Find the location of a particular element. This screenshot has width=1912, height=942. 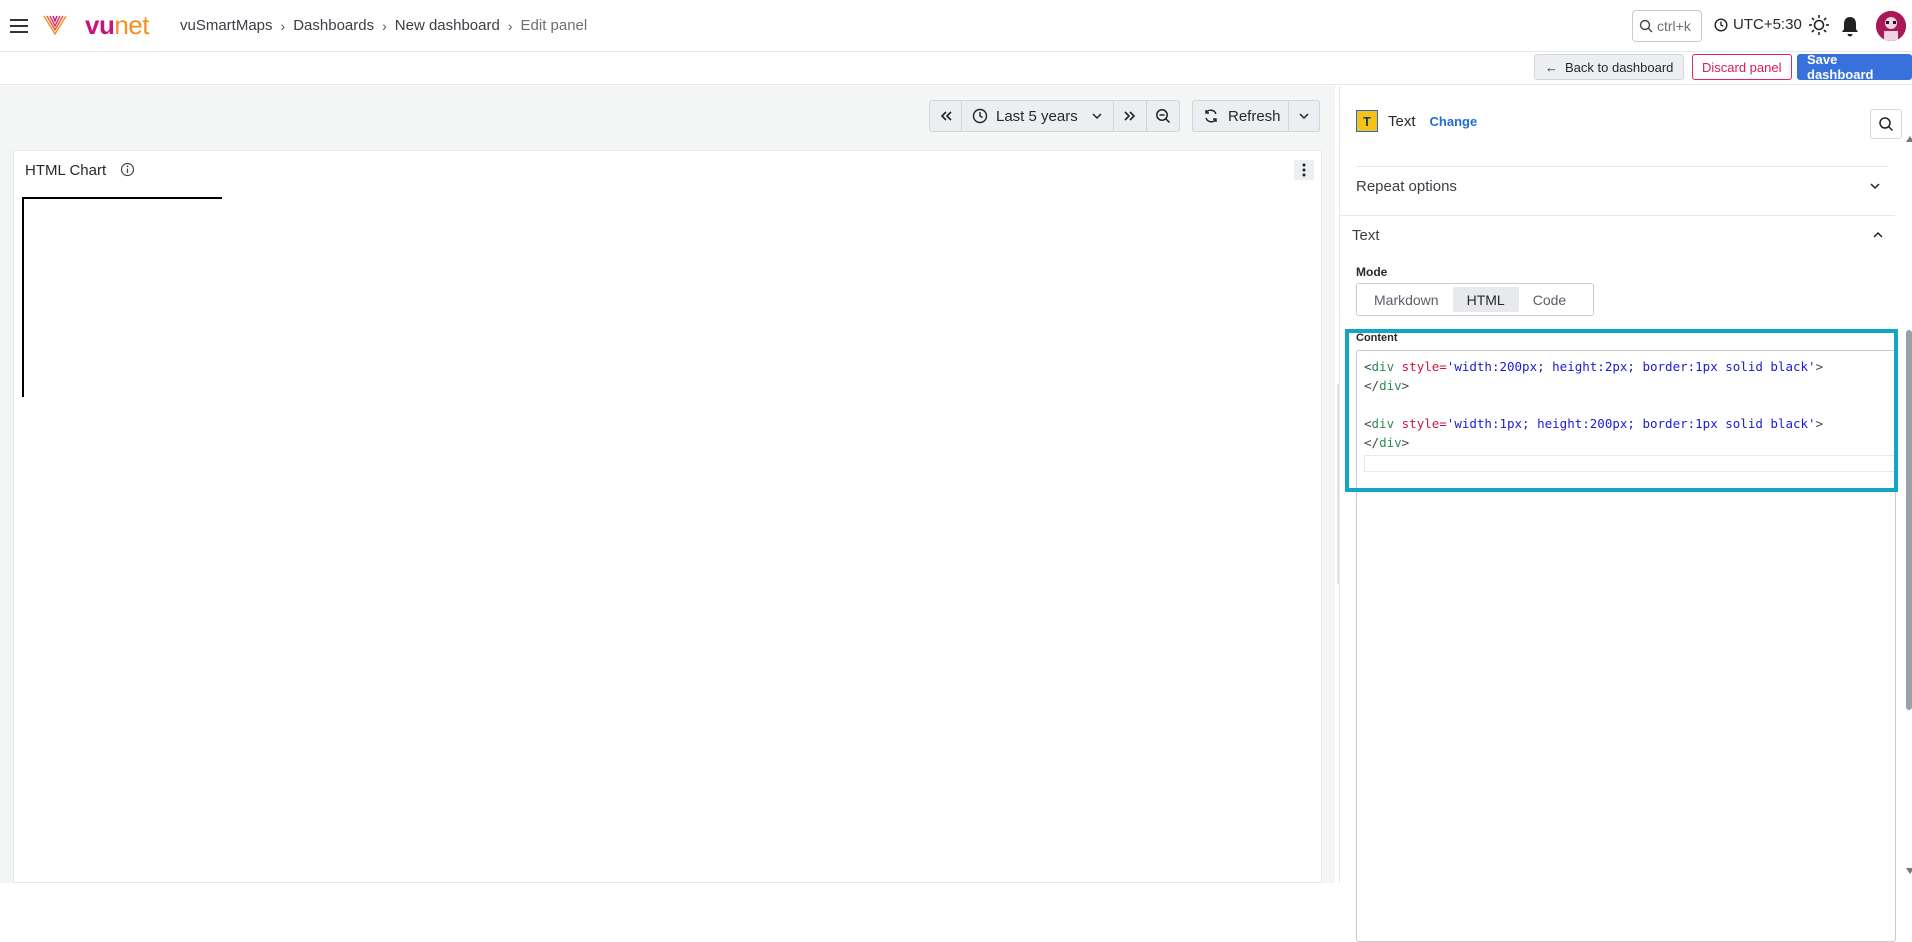

refresh-group: Refresh is located at coordinates (1256, 116).